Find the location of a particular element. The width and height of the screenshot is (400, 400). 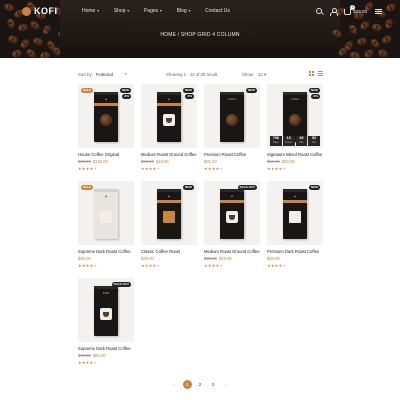

product-price: $50.00 is located at coordinates (273, 258).